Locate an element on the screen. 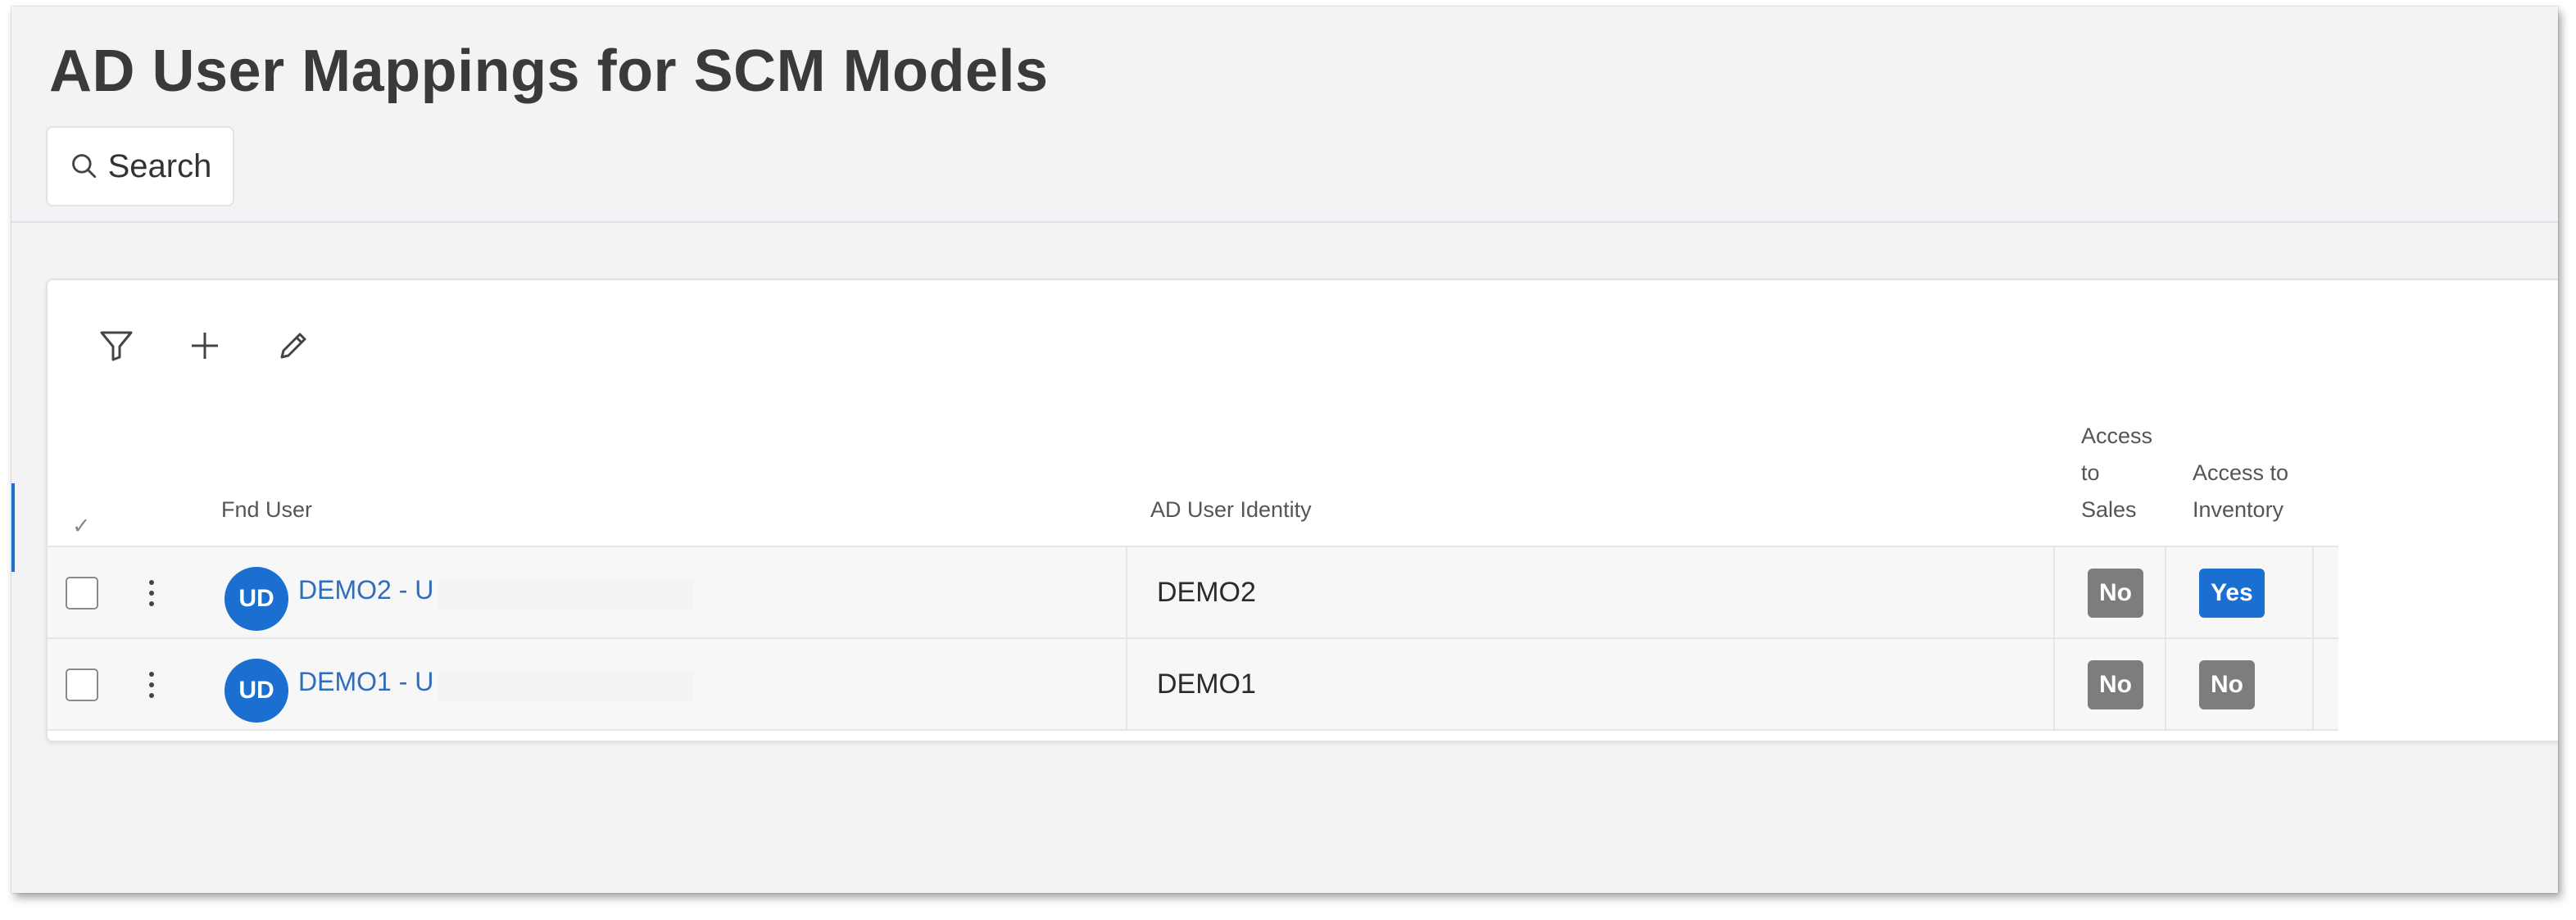 Image resolution: width=2576 pixels, height=920 pixels. column-header-access-to-inventory: Access to Inventory is located at coordinates (2240, 491).